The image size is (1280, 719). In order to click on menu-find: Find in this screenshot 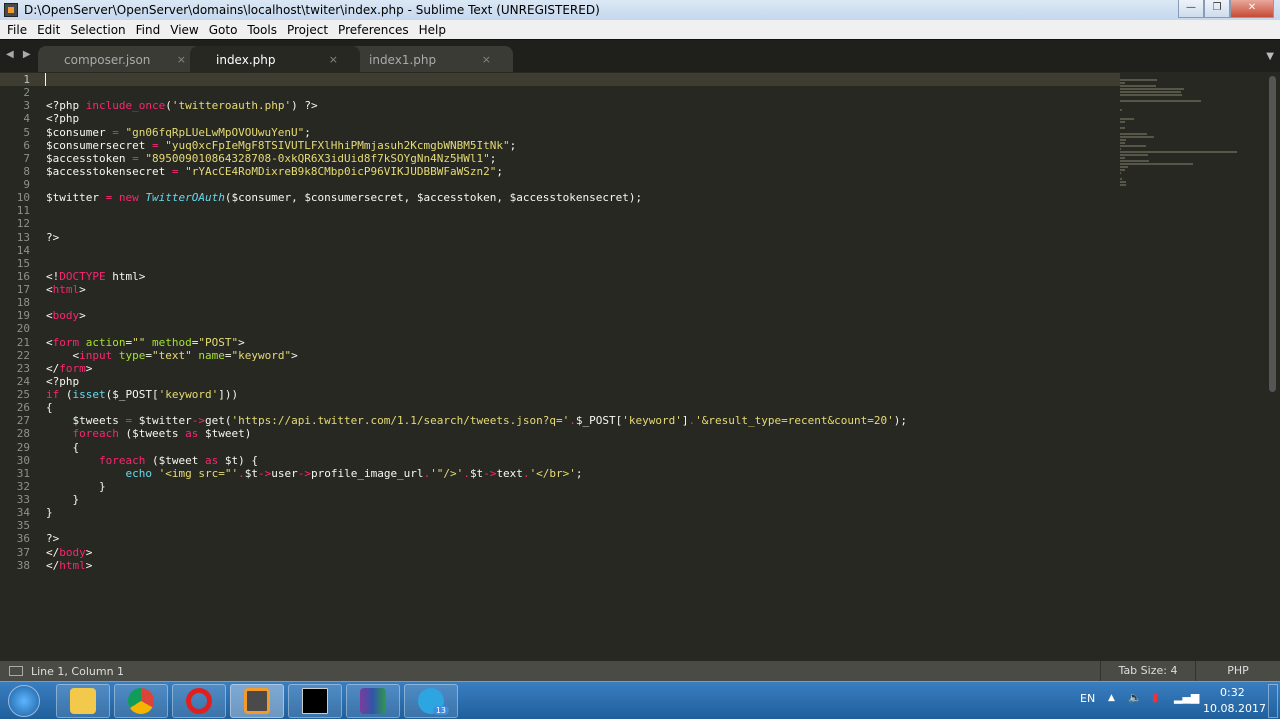, I will do `click(148, 30)`.